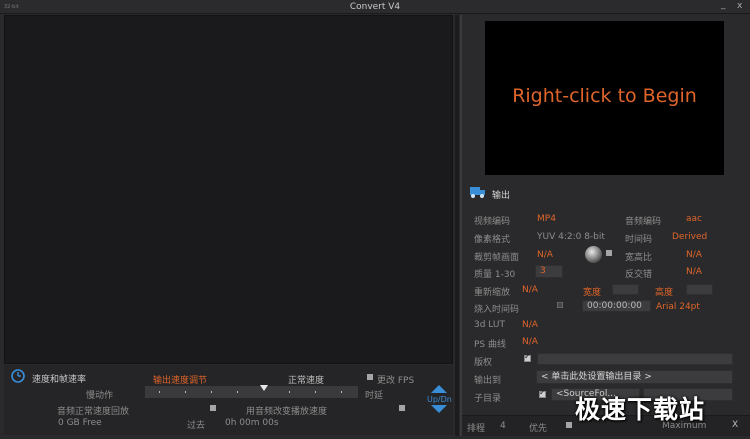 This screenshot has height=439, width=750. I want to click on crop-label: 裁剪帧画面, so click(497, 258).